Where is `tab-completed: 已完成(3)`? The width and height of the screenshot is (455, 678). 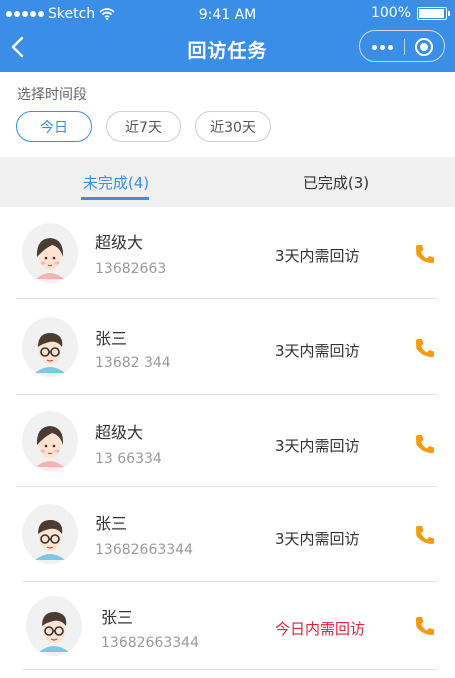
tab-completed: 已完成(3) is located at coordinates (336, 182).